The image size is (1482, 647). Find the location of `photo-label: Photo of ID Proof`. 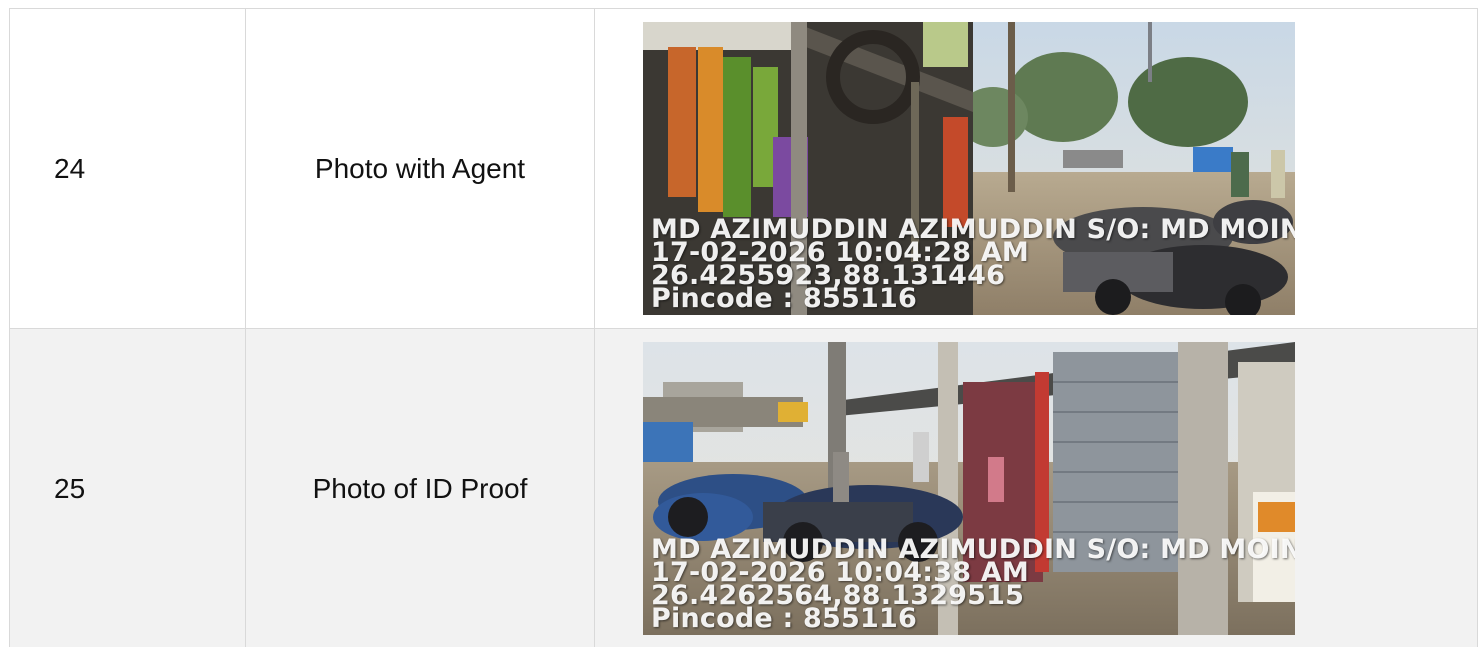

photo-label: Photo of ID Proof is located at coordinates (420, 487).